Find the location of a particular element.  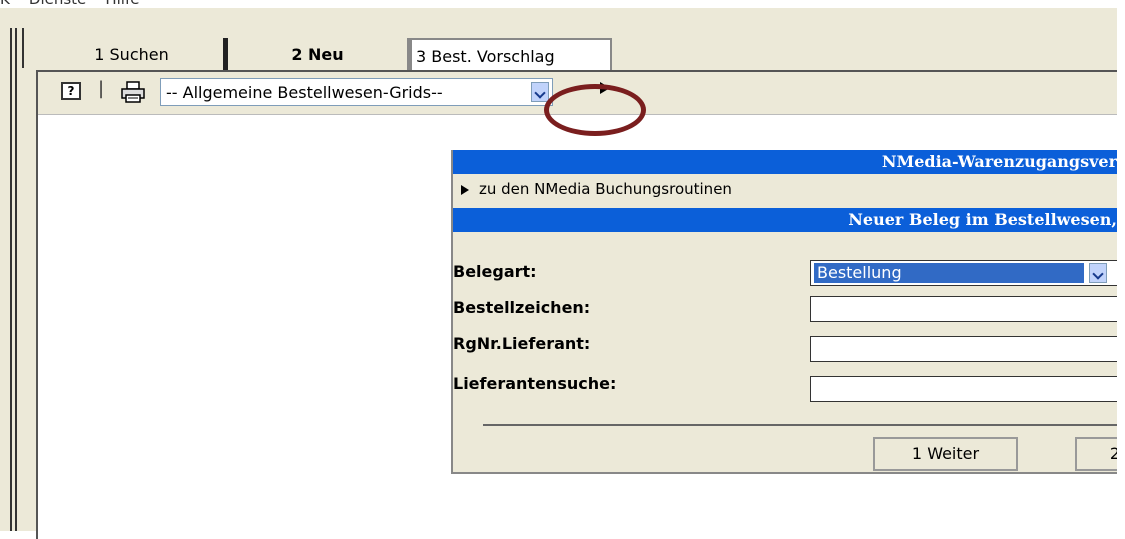

grid-select-dropdown-button is located at coordinates (540, 92).